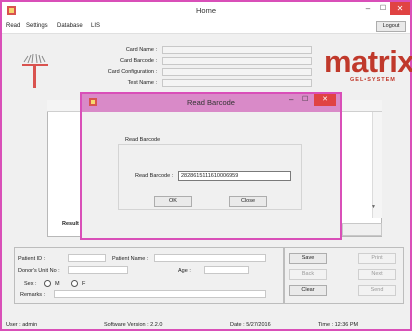 The image size is (412, 331). I want to click on matrix-logo: matrix, so click(368, 61).